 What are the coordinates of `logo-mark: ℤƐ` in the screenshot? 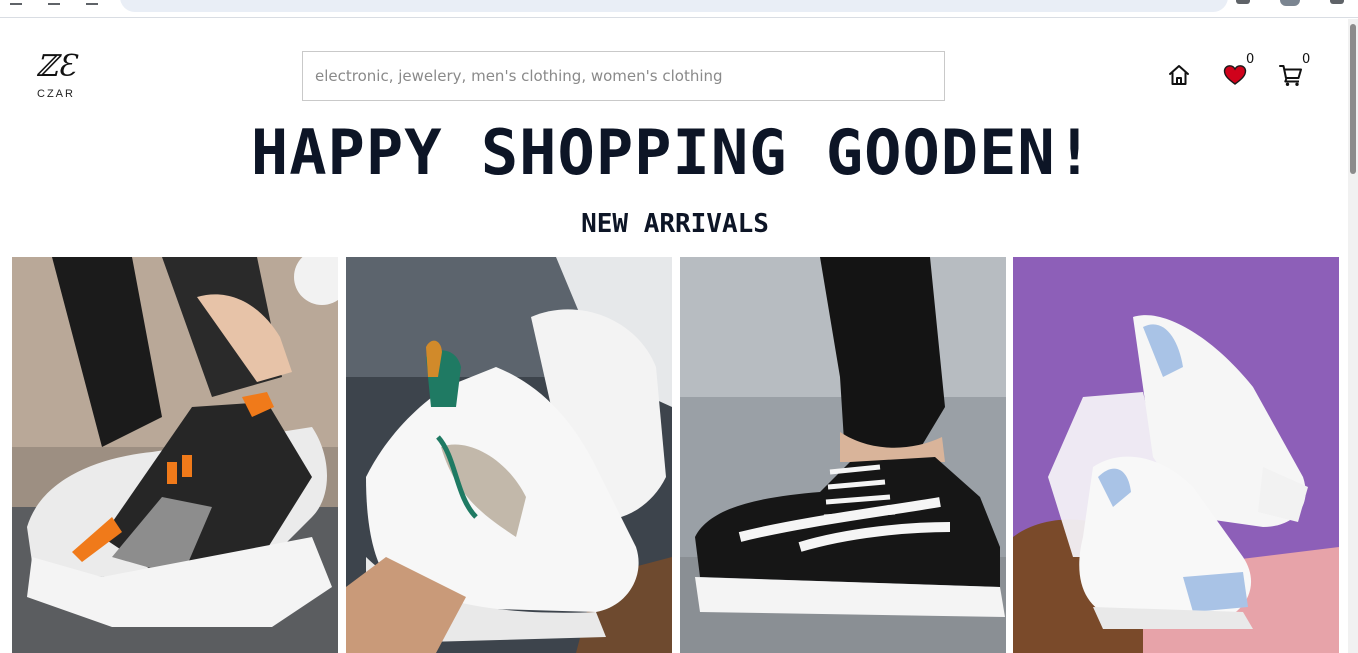 It's located at (56, 66).